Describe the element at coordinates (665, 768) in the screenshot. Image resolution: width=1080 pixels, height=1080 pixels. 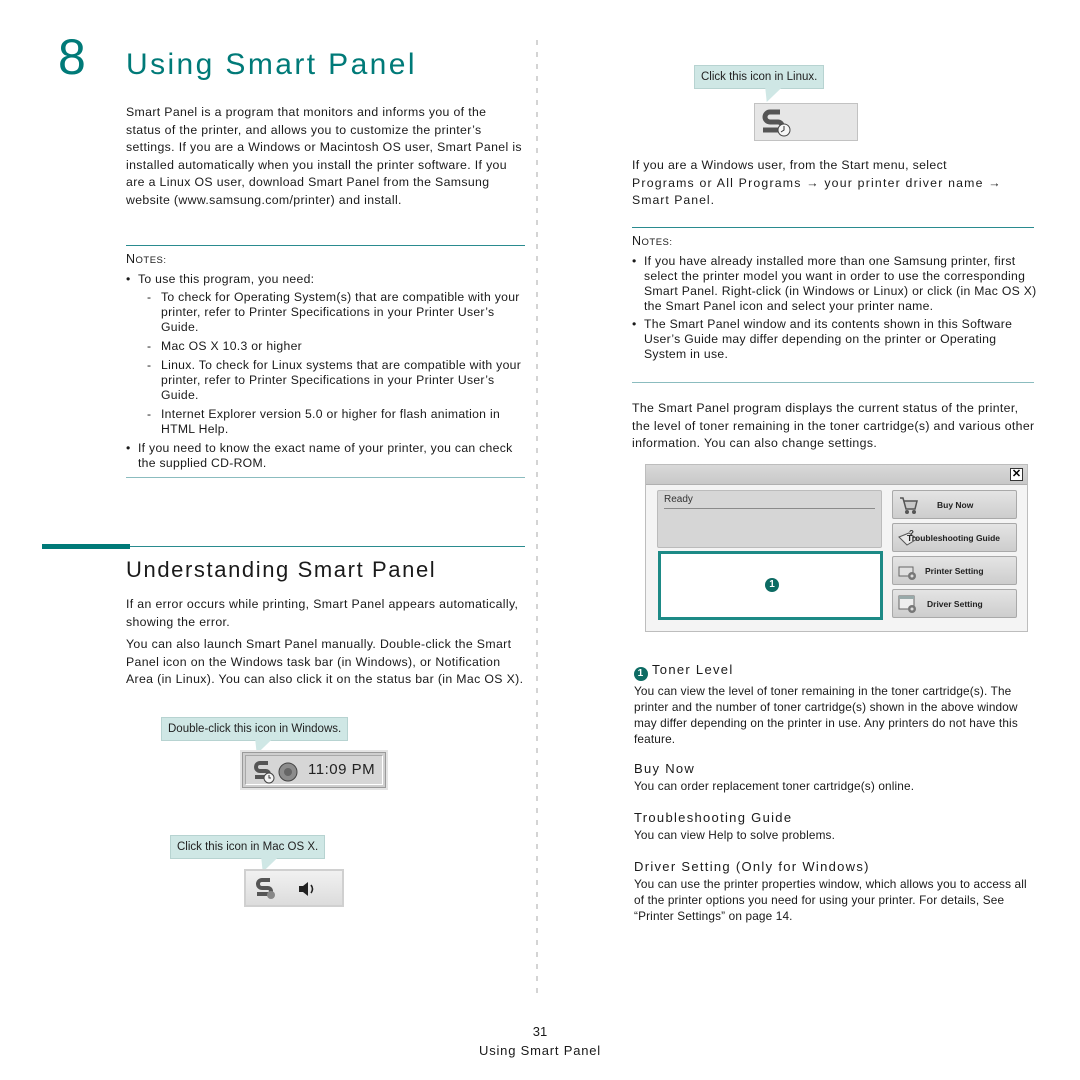
I see `definition-title: Buy Now` at that location.